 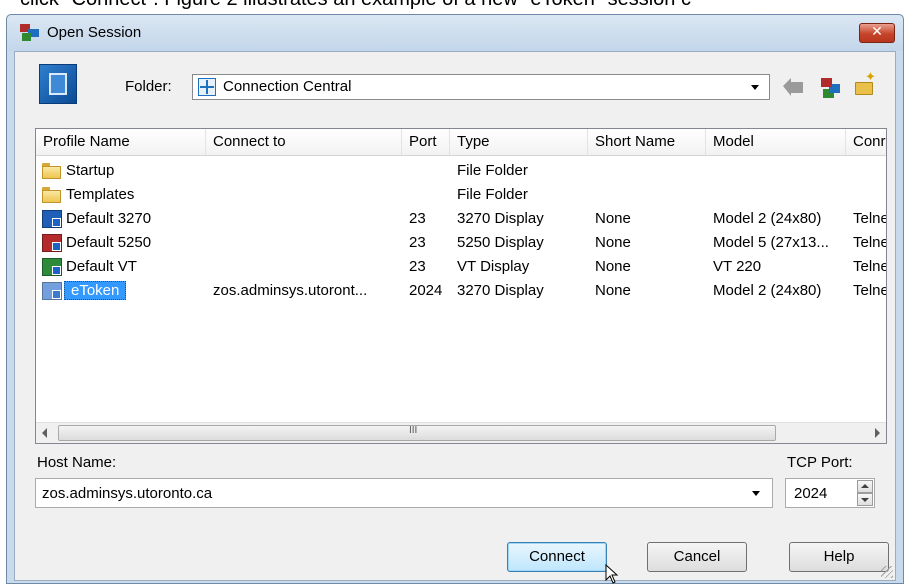 What do you see at coordinates (737, 266) in the screenshot?
I see `profile-model: VT 220` at bounding box center [737, 266].